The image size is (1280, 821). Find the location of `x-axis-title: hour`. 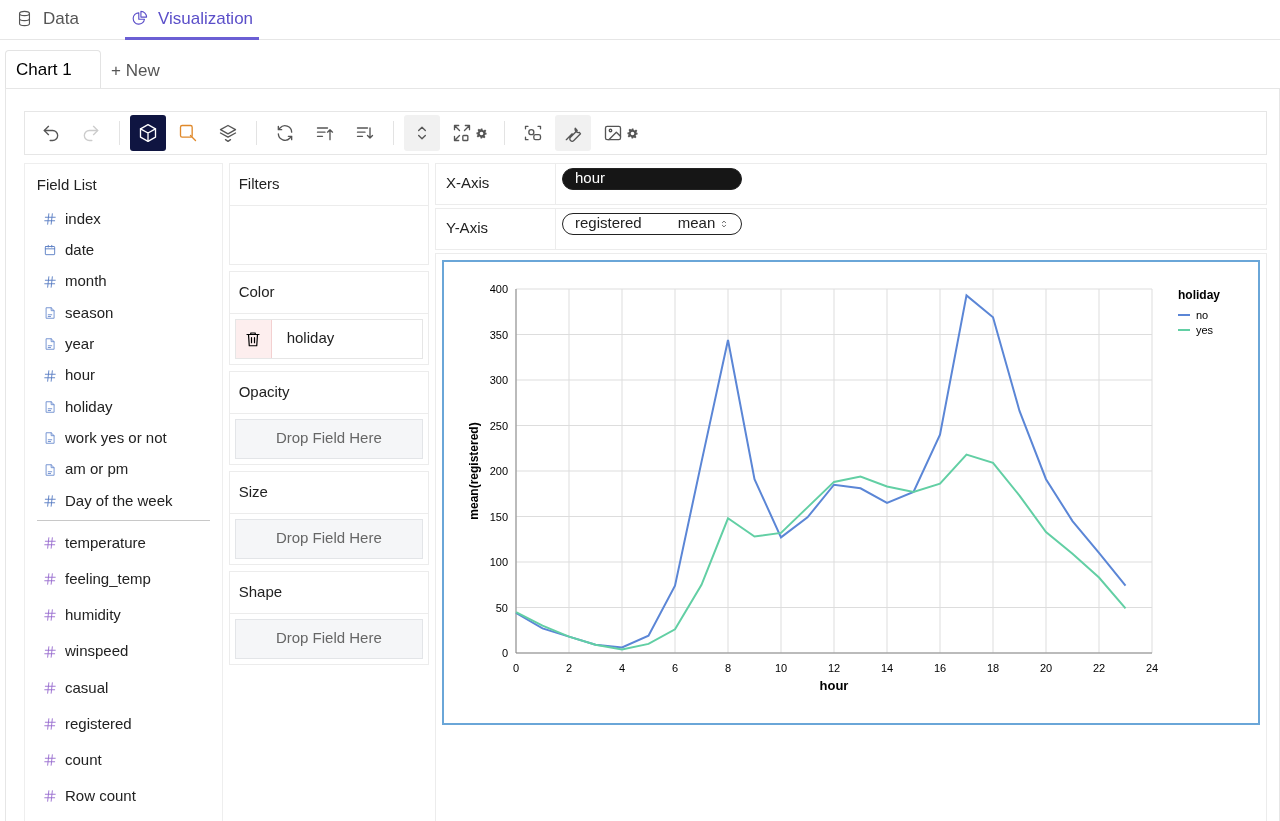

x-axis-title: hour is located at coordinates (834, 685).